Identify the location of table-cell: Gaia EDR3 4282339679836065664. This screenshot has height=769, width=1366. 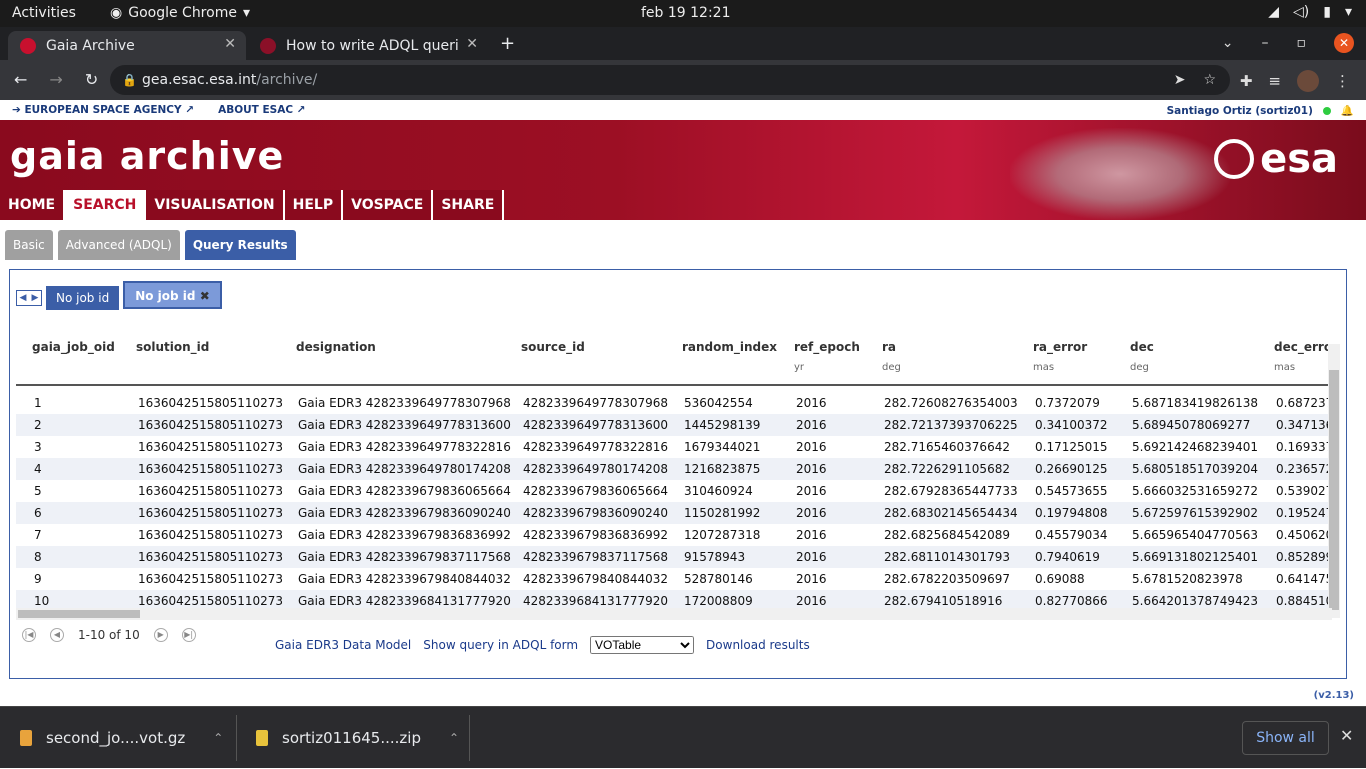
(404, 491).